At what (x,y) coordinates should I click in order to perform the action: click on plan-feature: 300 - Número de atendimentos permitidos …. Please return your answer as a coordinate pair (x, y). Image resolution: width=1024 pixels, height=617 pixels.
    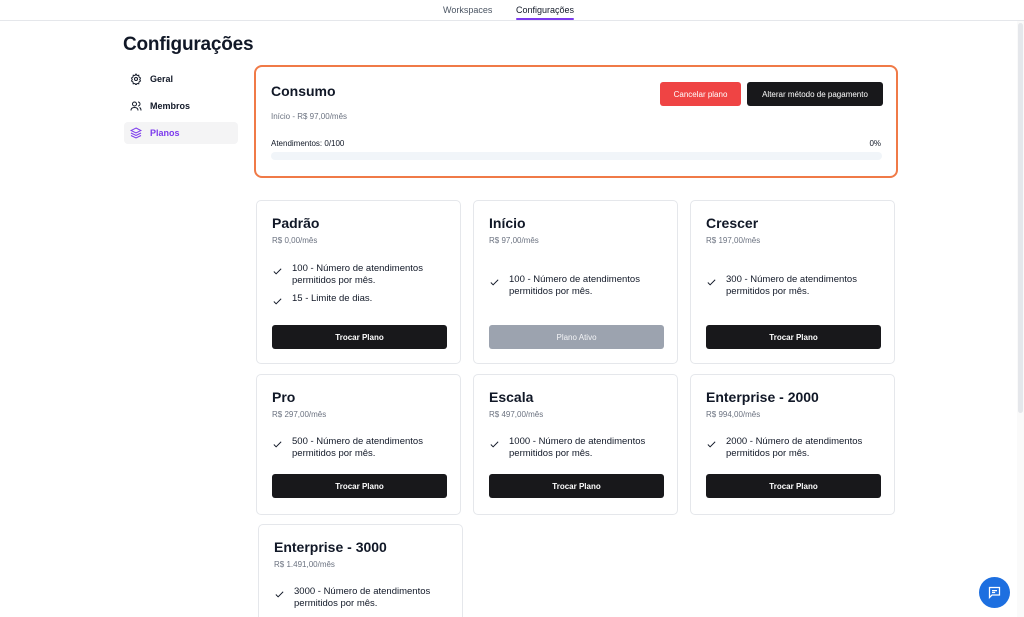
    Looking at the image, I should click on (796, 285).